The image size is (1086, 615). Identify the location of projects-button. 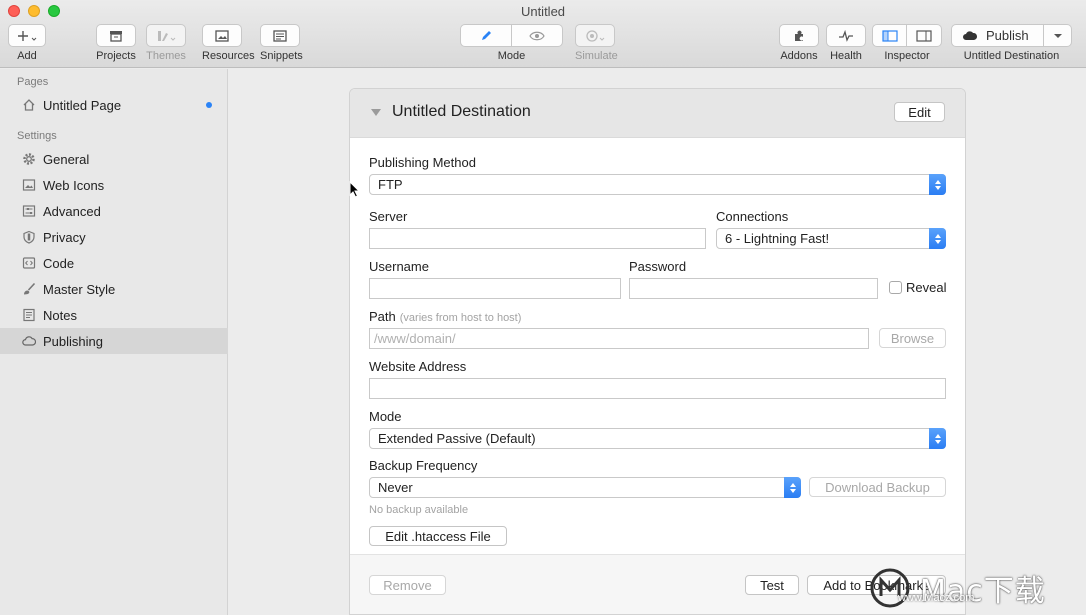
(116, 35).